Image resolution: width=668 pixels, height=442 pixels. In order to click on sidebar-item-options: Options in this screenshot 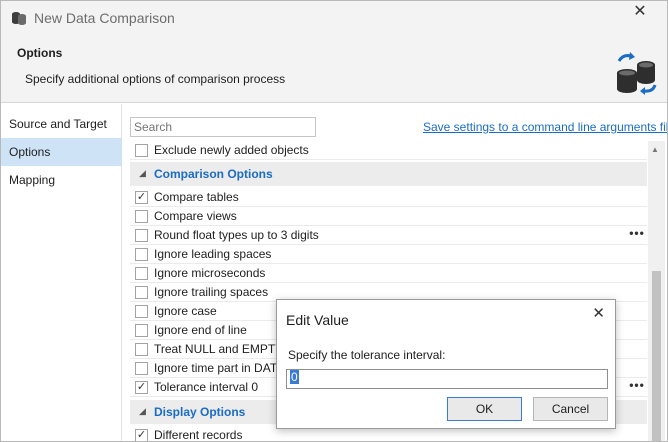, I will do `click(61, 152)`.